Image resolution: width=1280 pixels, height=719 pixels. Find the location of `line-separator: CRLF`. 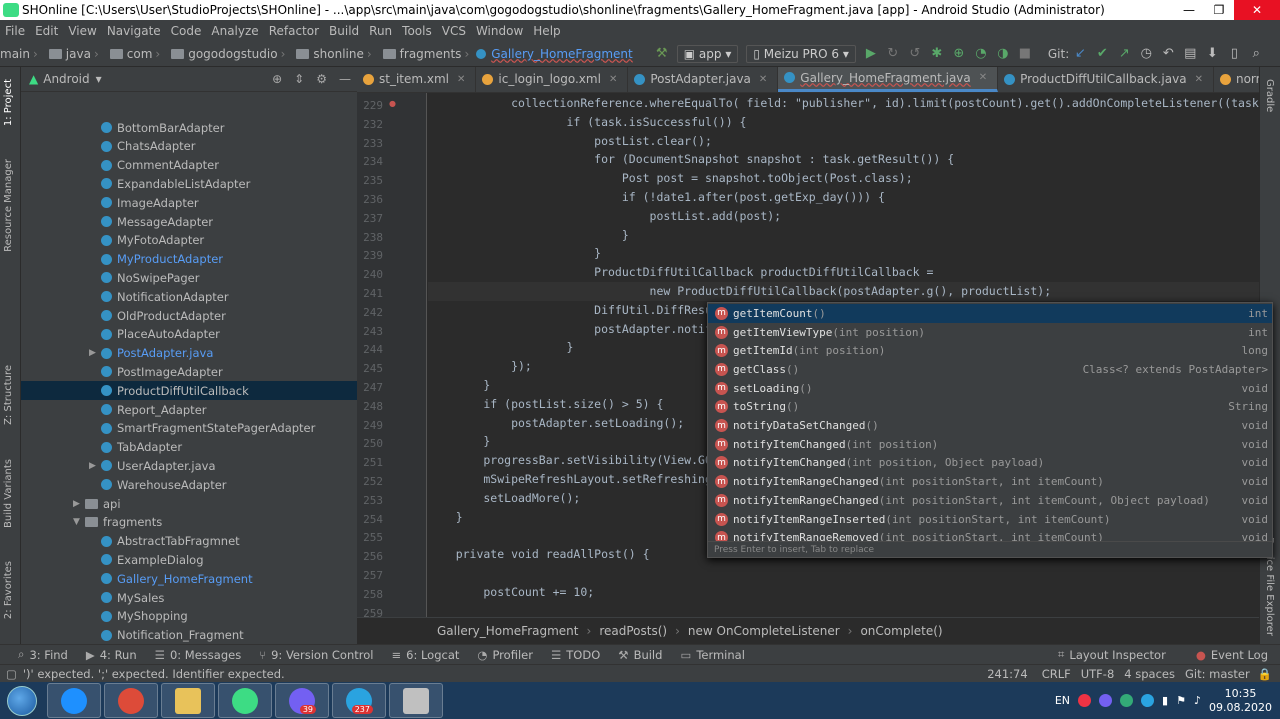

line-separator: CRLF is located at coordinates (1056, 674).